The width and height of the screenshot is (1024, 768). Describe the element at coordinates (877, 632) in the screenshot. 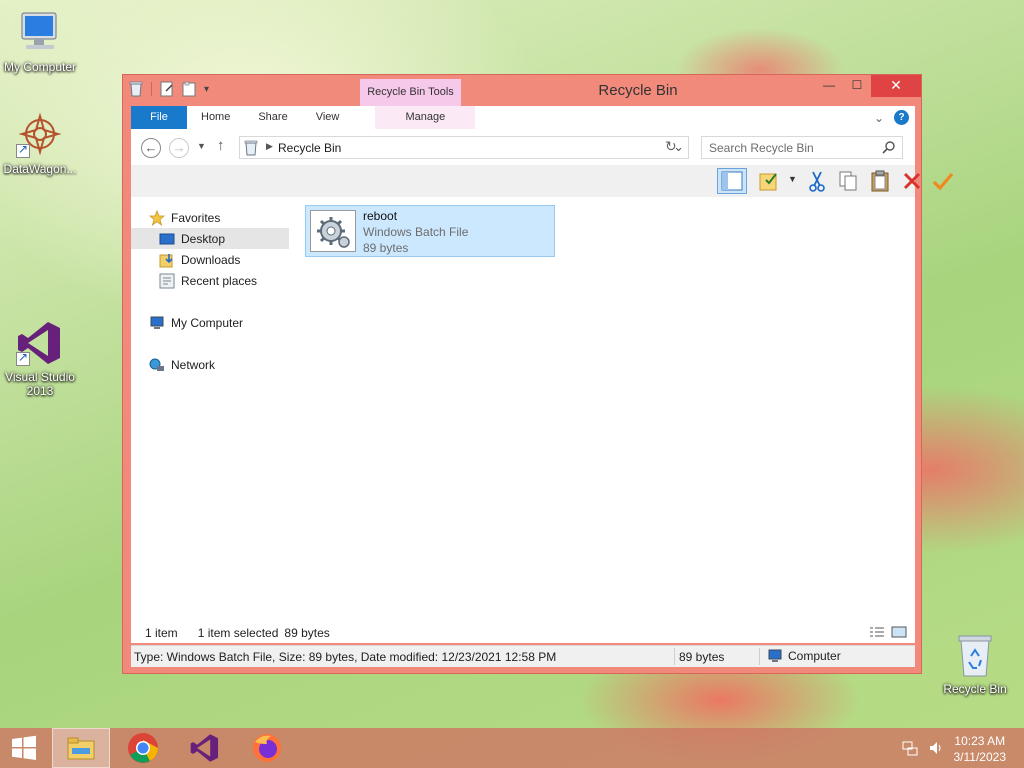

I see `details-view-icon` at that location.